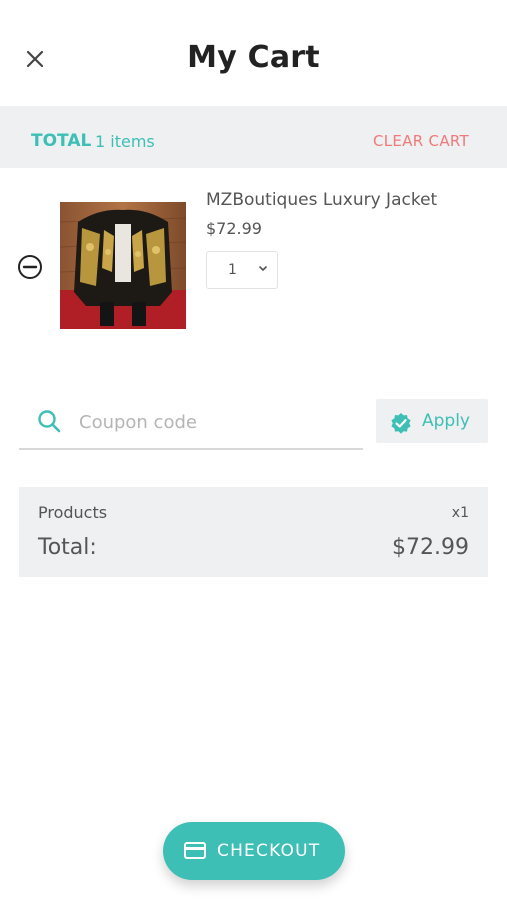  I want to click on remove-item-button, so click(30, 267).